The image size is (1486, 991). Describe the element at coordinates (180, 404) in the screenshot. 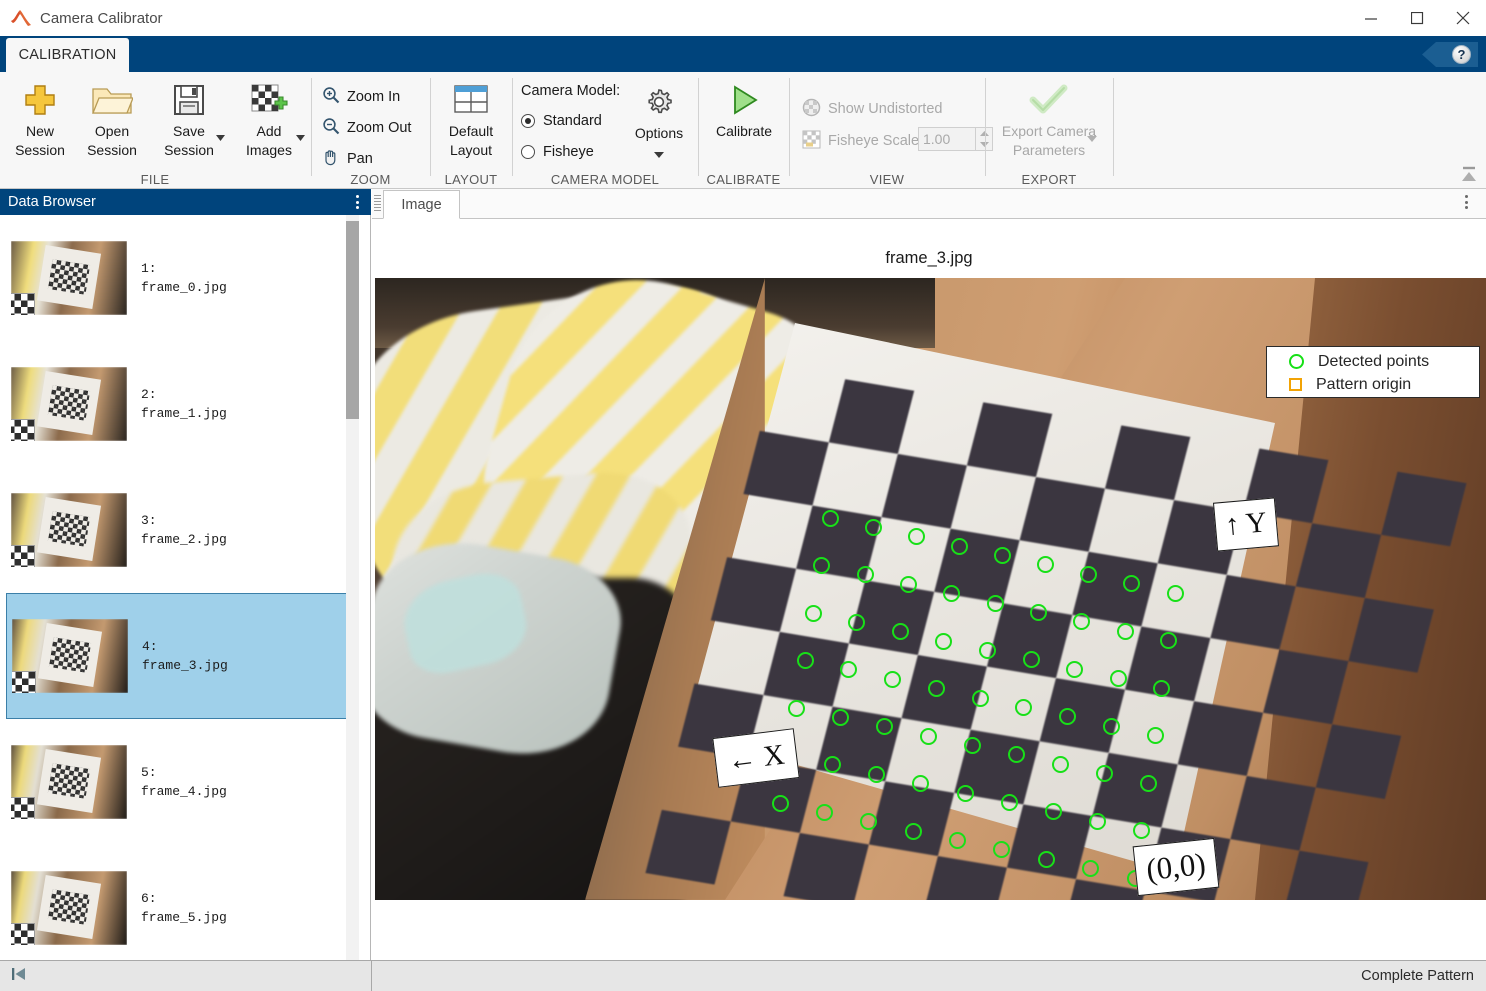

I see `list-item: 2: frame_1.jpg` at that location.